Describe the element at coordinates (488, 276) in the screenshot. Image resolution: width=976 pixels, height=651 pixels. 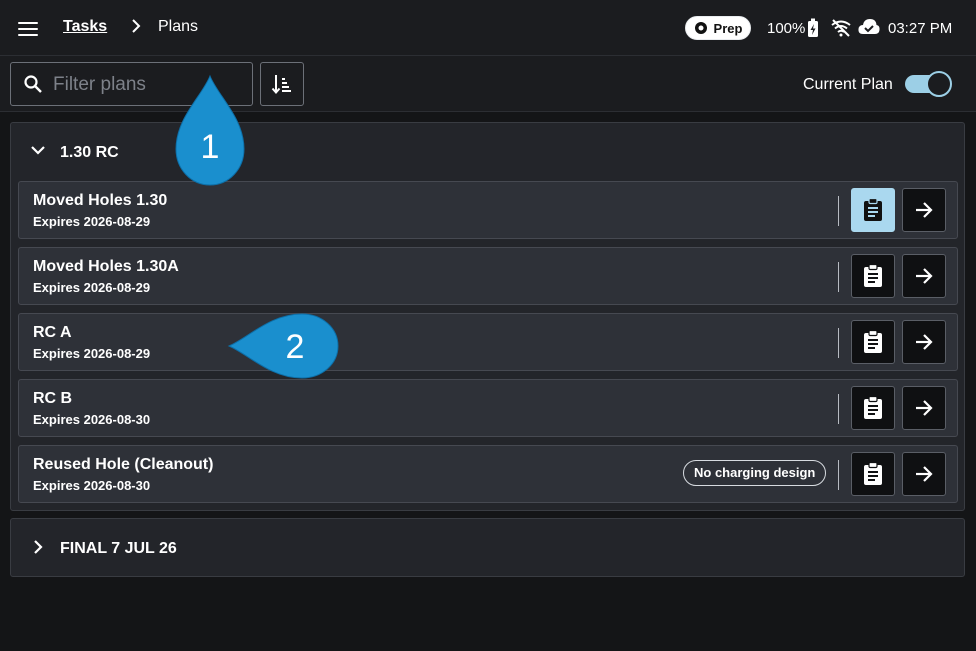
I see `plan-row: Moved Holes 1.30A Expires 2026-08-29` at that location.